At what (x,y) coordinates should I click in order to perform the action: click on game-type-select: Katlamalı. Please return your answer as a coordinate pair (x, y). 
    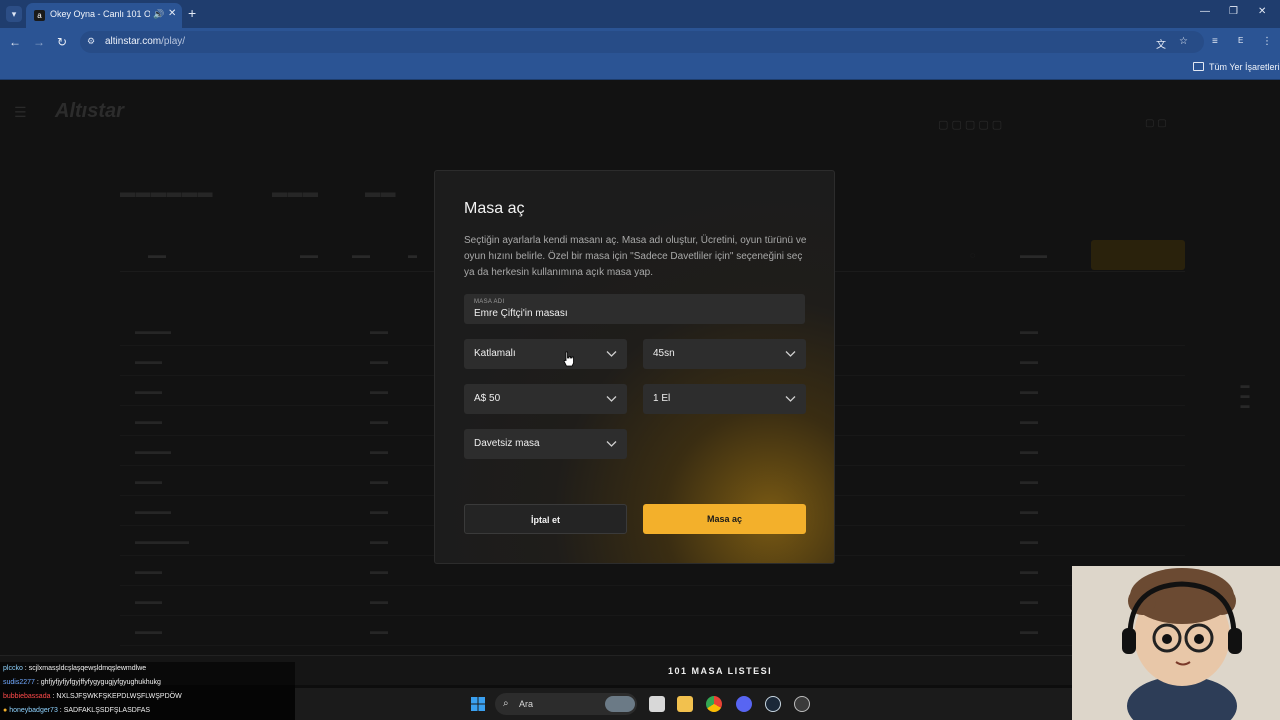
    Looking at the image, I should click on (545, 354).